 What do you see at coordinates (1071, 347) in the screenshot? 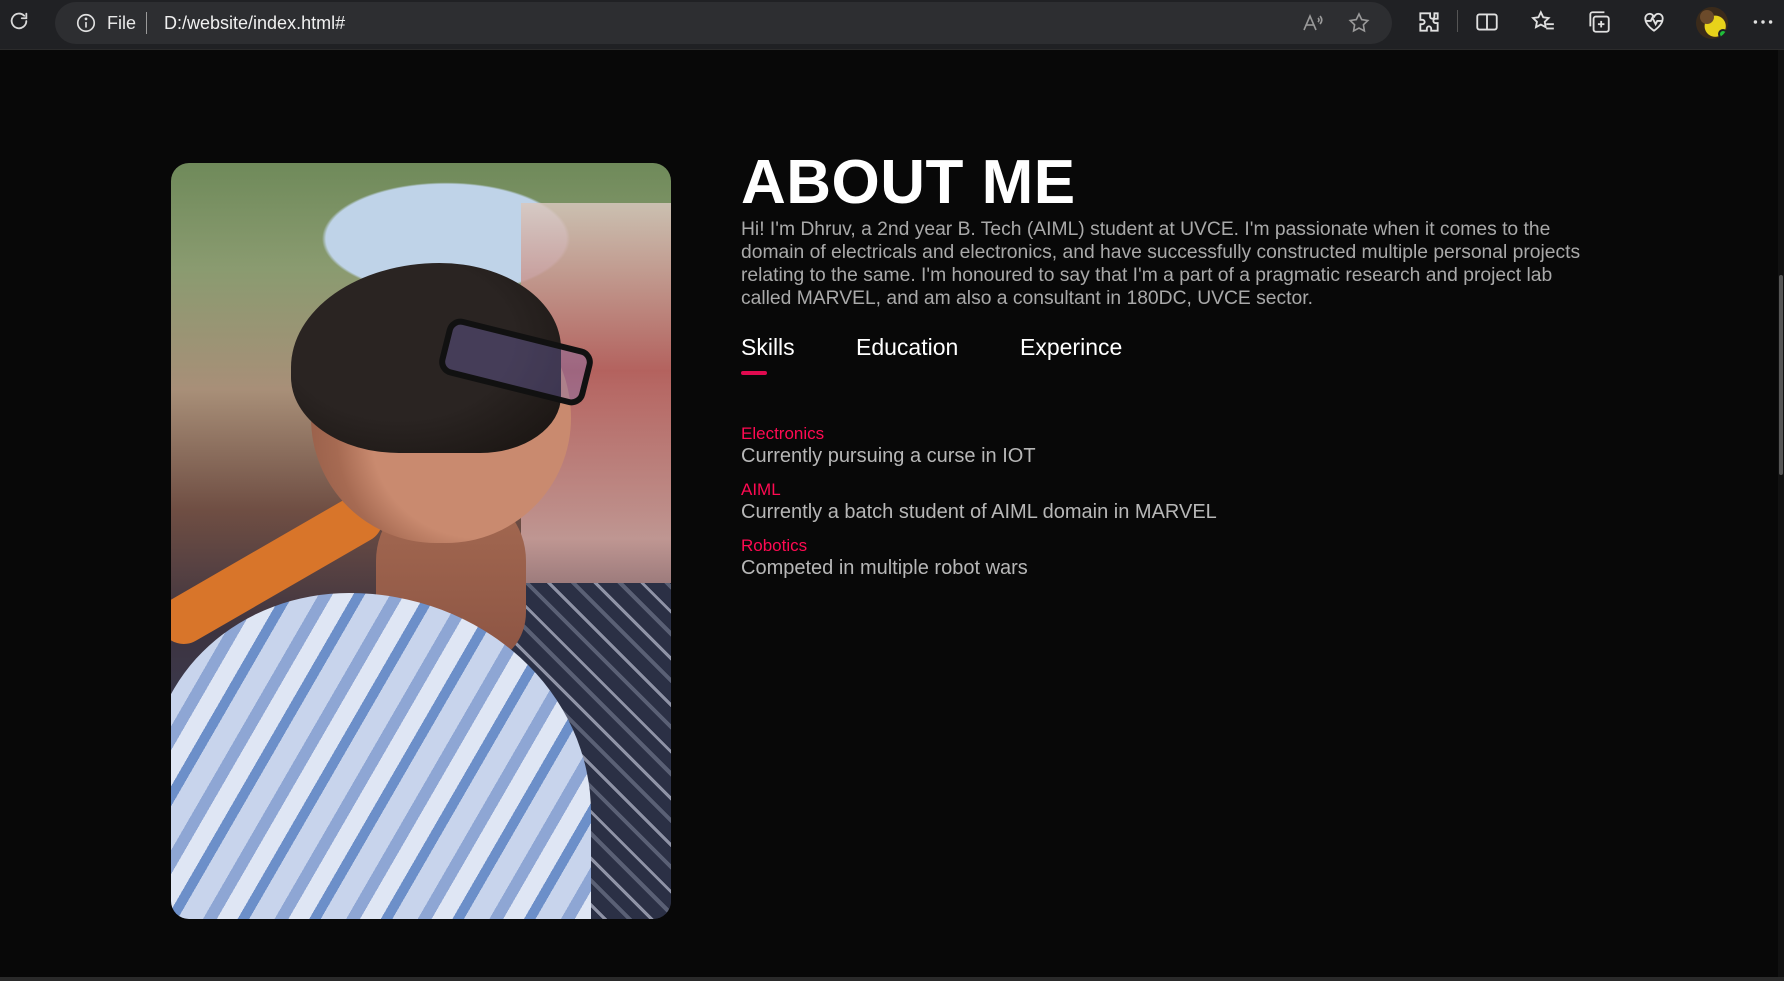
I see `tab-experience: Experince` at bounding box center [1071, 347].